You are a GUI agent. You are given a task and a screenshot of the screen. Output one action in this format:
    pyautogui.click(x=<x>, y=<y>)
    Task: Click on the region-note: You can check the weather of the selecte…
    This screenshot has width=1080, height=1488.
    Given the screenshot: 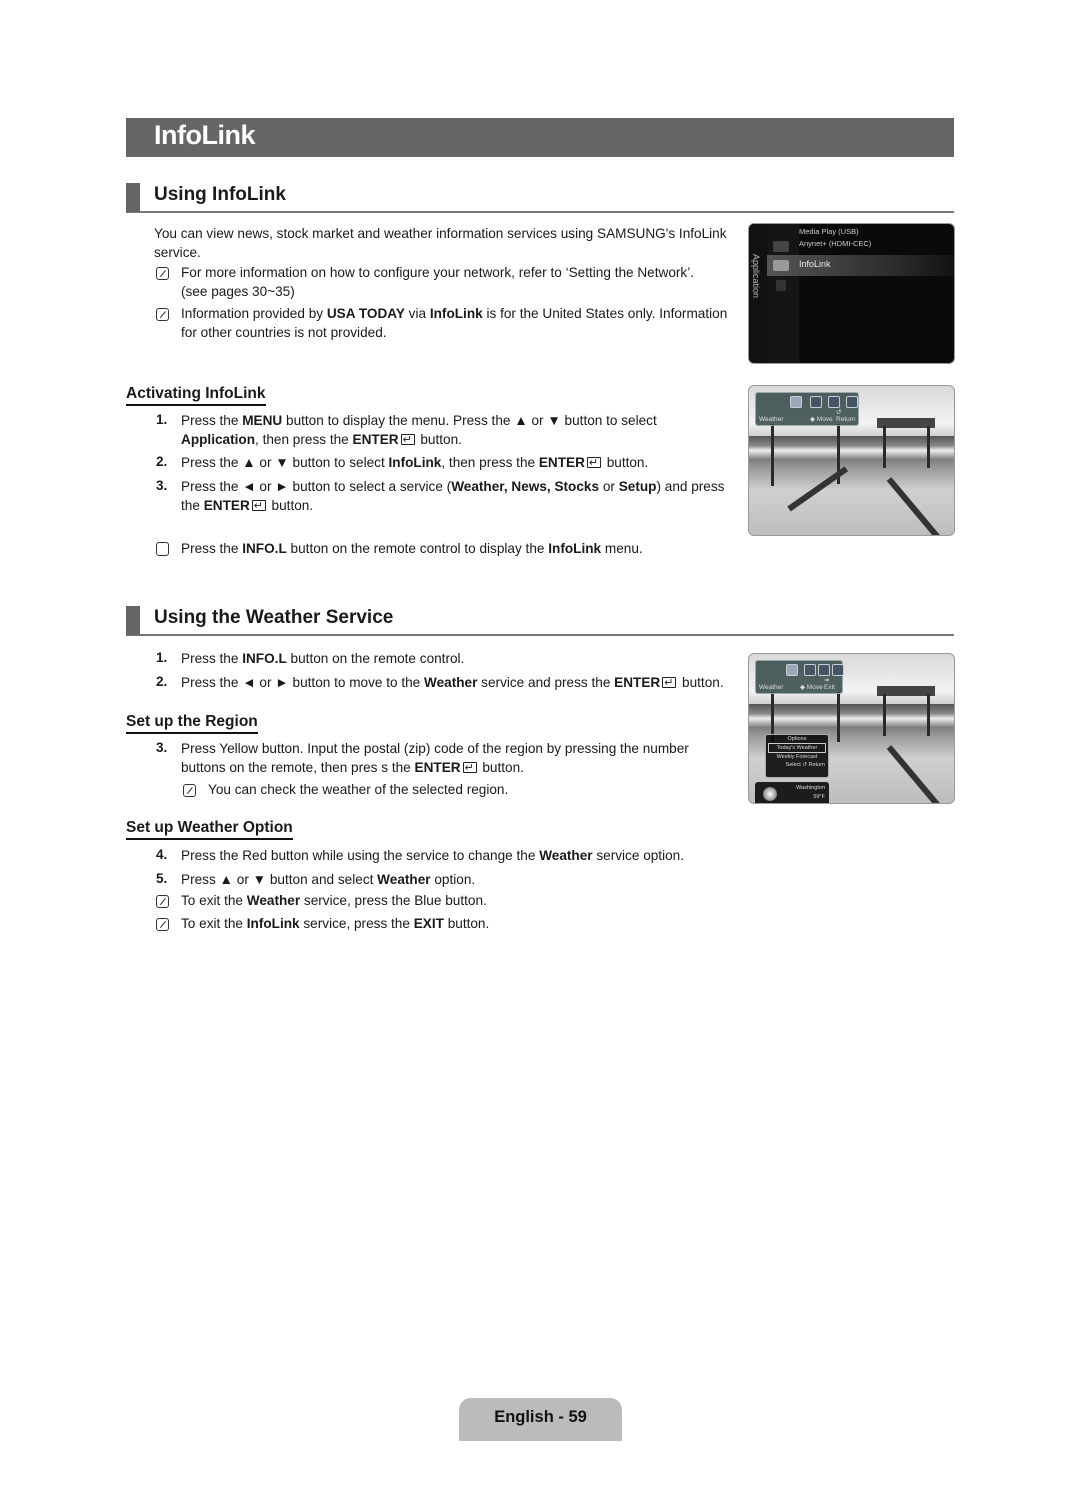 What is the action you would take?
    pyautogui.click(x=358, y=789)
    